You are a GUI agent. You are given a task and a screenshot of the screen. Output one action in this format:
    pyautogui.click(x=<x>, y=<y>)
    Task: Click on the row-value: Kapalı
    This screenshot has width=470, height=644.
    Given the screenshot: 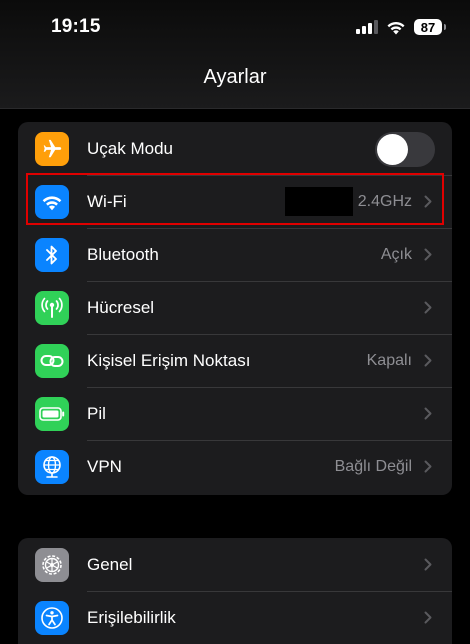 What is the action you would take?
    pyautogui.click(x=389, y=360)
    